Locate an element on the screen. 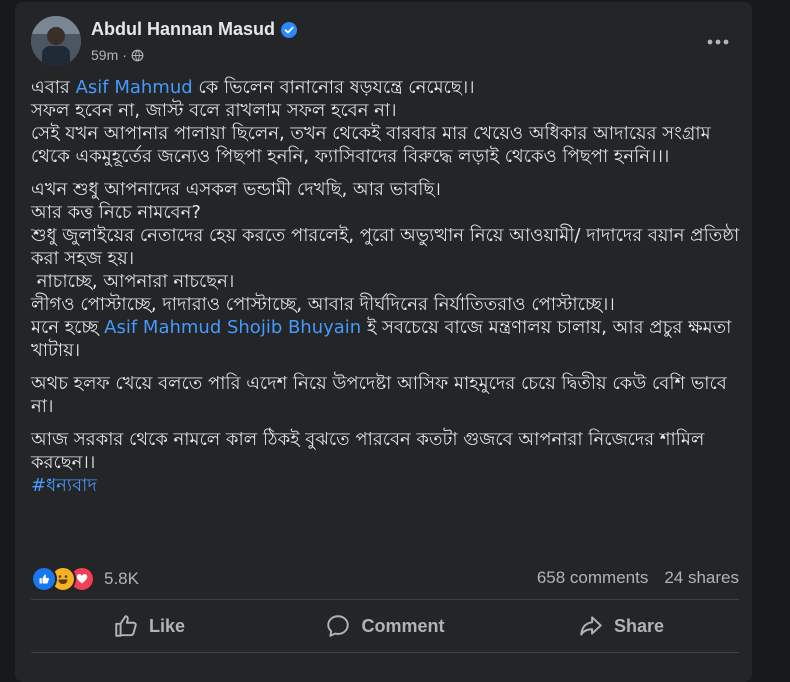 The width and height of the screenshot is (790, 682). comment-label: Comment is located at coordinates (403, 625).